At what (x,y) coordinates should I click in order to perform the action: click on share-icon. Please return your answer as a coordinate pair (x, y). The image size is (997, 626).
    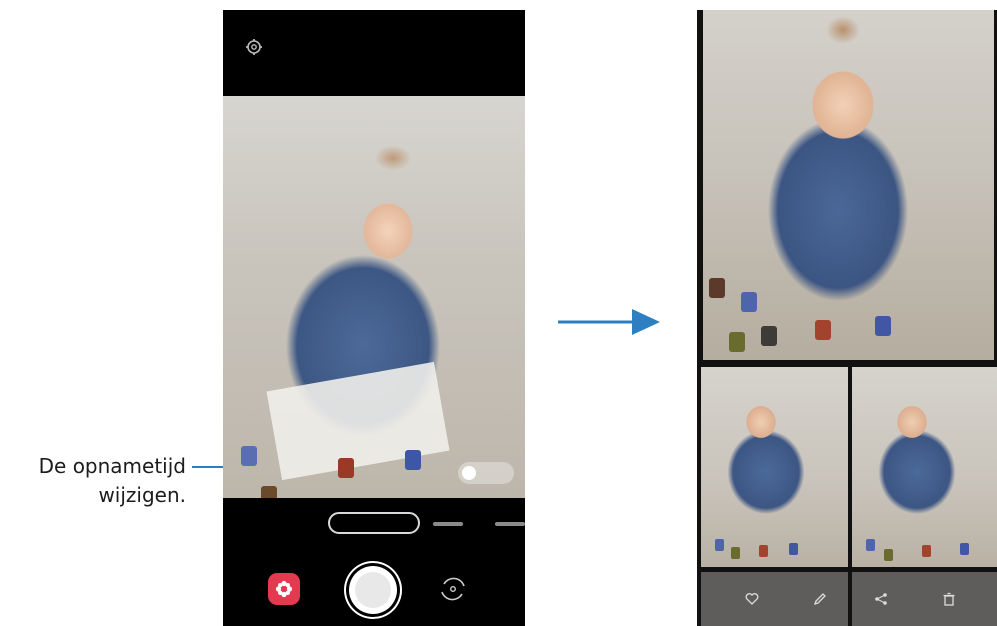
    Looking at the image, I should click on (881, 599).